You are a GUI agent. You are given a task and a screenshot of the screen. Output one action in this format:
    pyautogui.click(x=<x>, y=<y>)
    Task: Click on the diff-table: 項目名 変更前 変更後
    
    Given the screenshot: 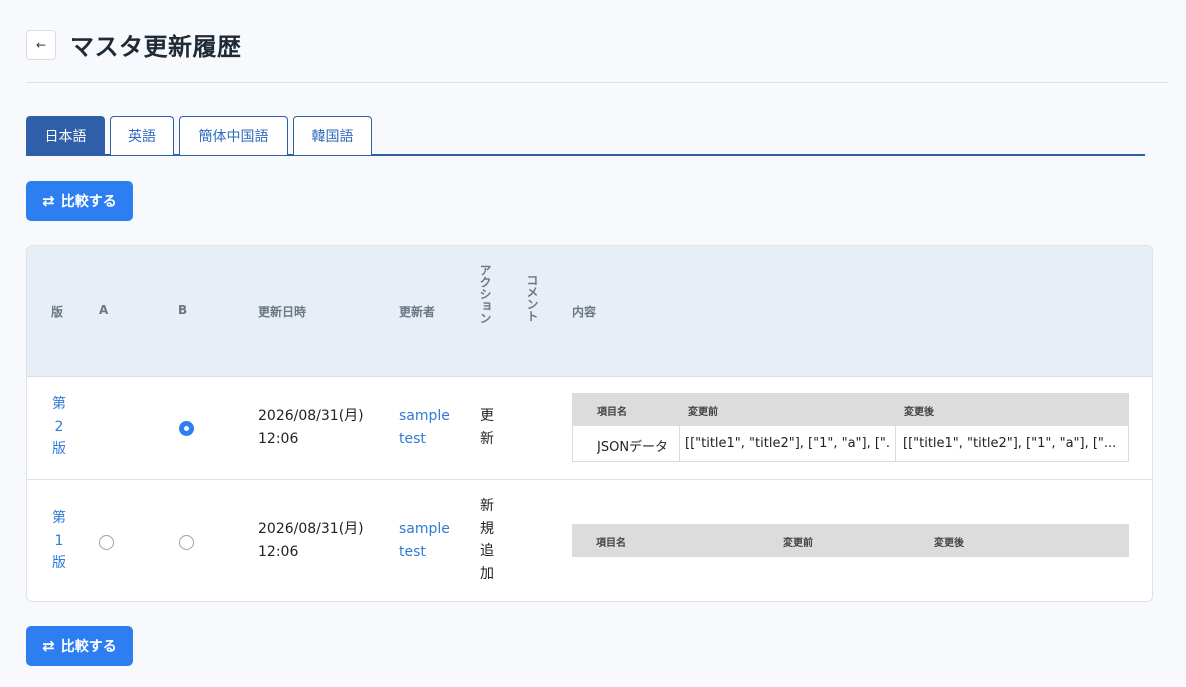 What is the action you would take?
    pyautogui.click(x=850, y=540)
    